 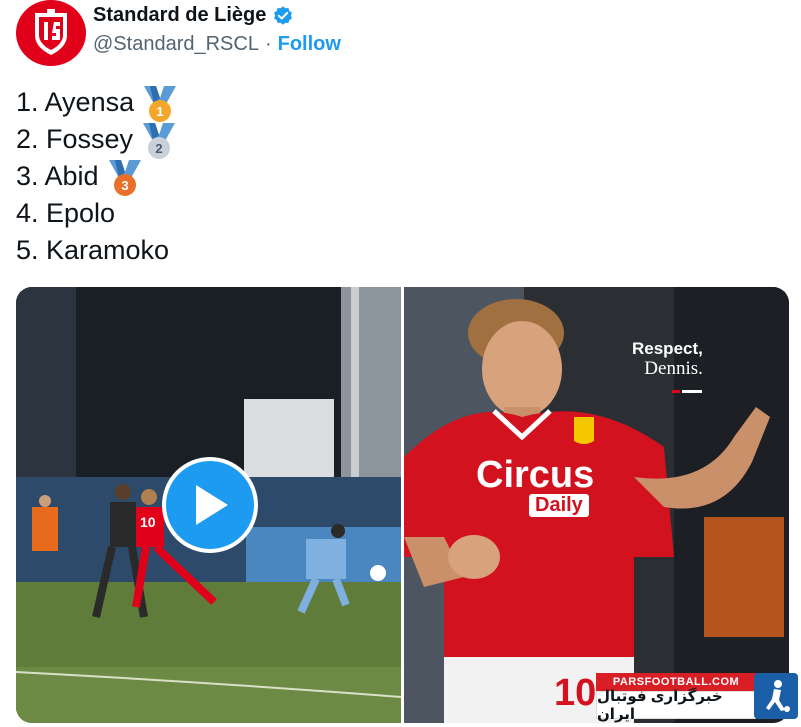 I want to click on photo-overlay-text: Respect, Dennis., so click(x=667, y=359).